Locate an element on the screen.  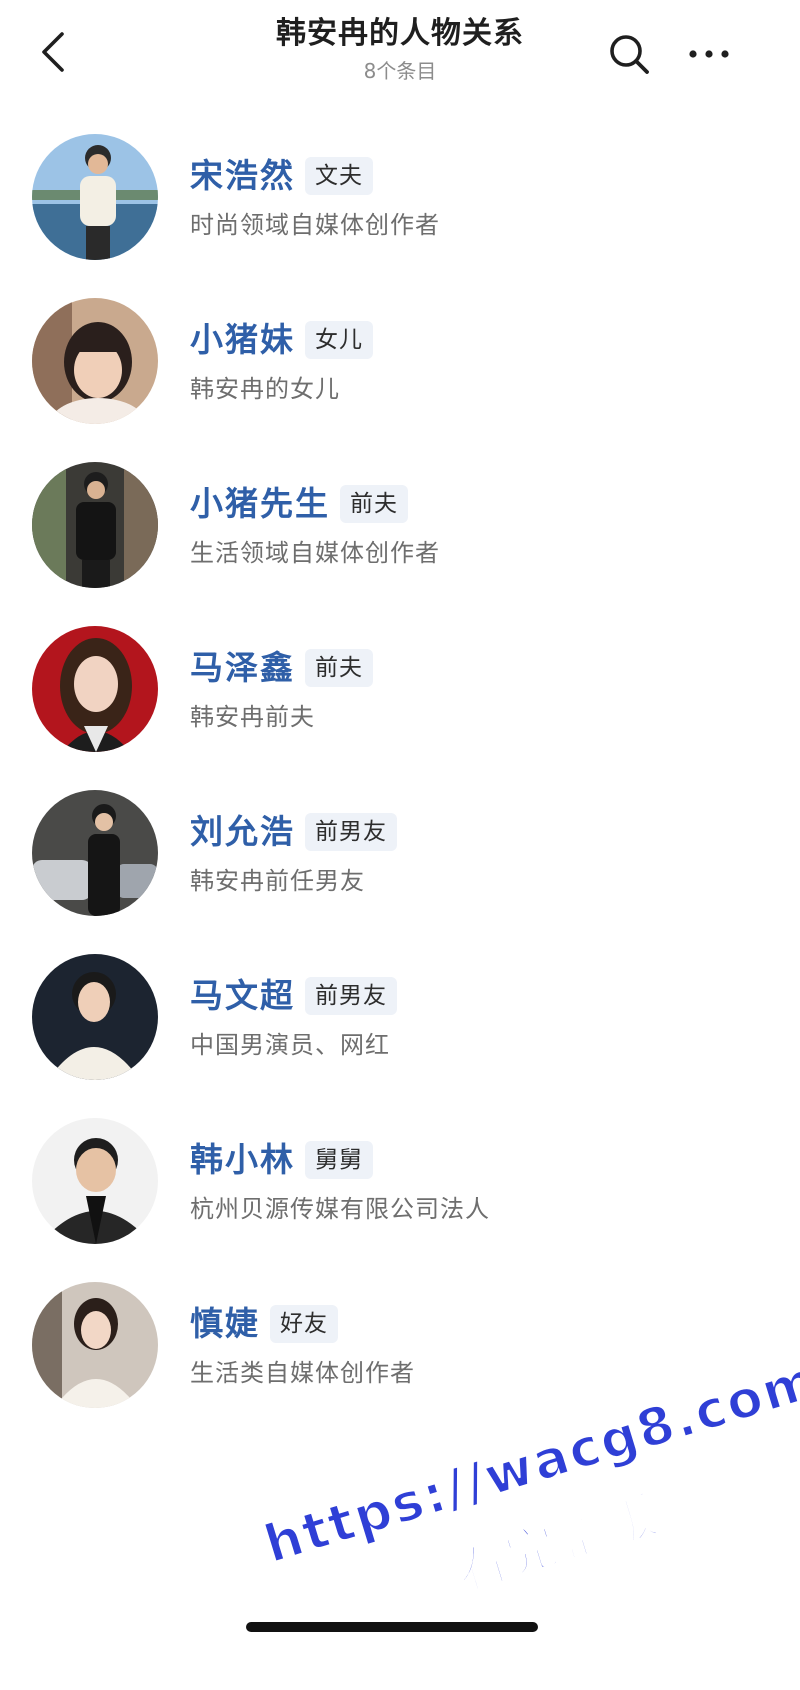
person-description: 生活领域自媒体创作者 is located at coordinates (315, 553).